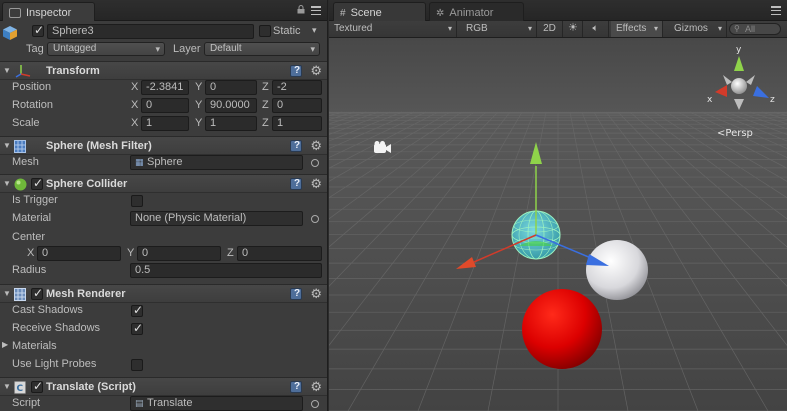 The image size is (787, 411). I want to click on object-active-checkbox, so click(38, 30).